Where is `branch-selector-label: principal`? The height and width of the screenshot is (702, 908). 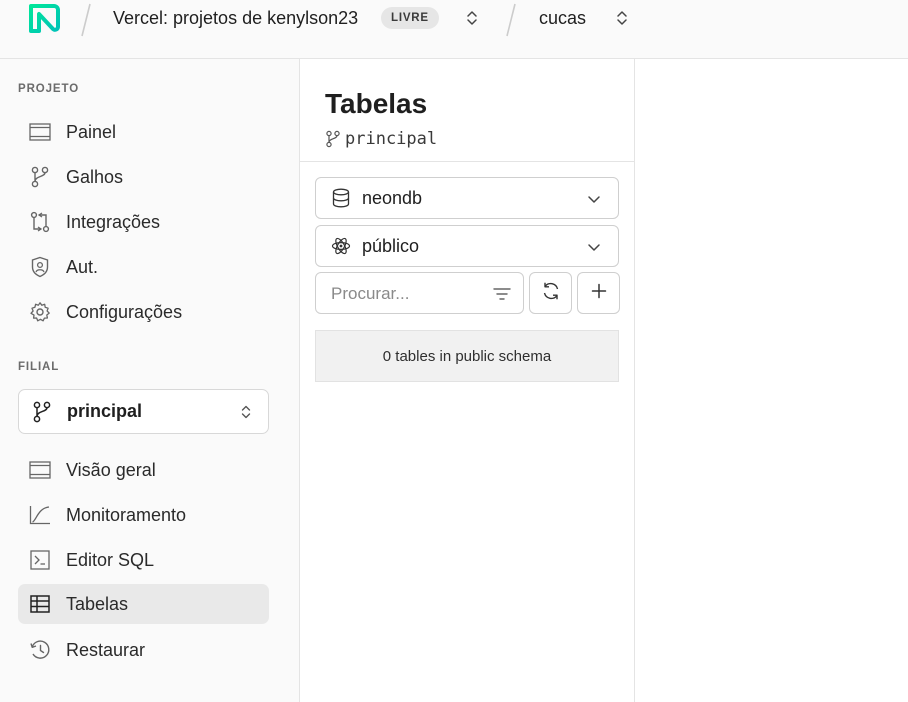
branch-selector-label: principal is located at coordinates (105, 411).